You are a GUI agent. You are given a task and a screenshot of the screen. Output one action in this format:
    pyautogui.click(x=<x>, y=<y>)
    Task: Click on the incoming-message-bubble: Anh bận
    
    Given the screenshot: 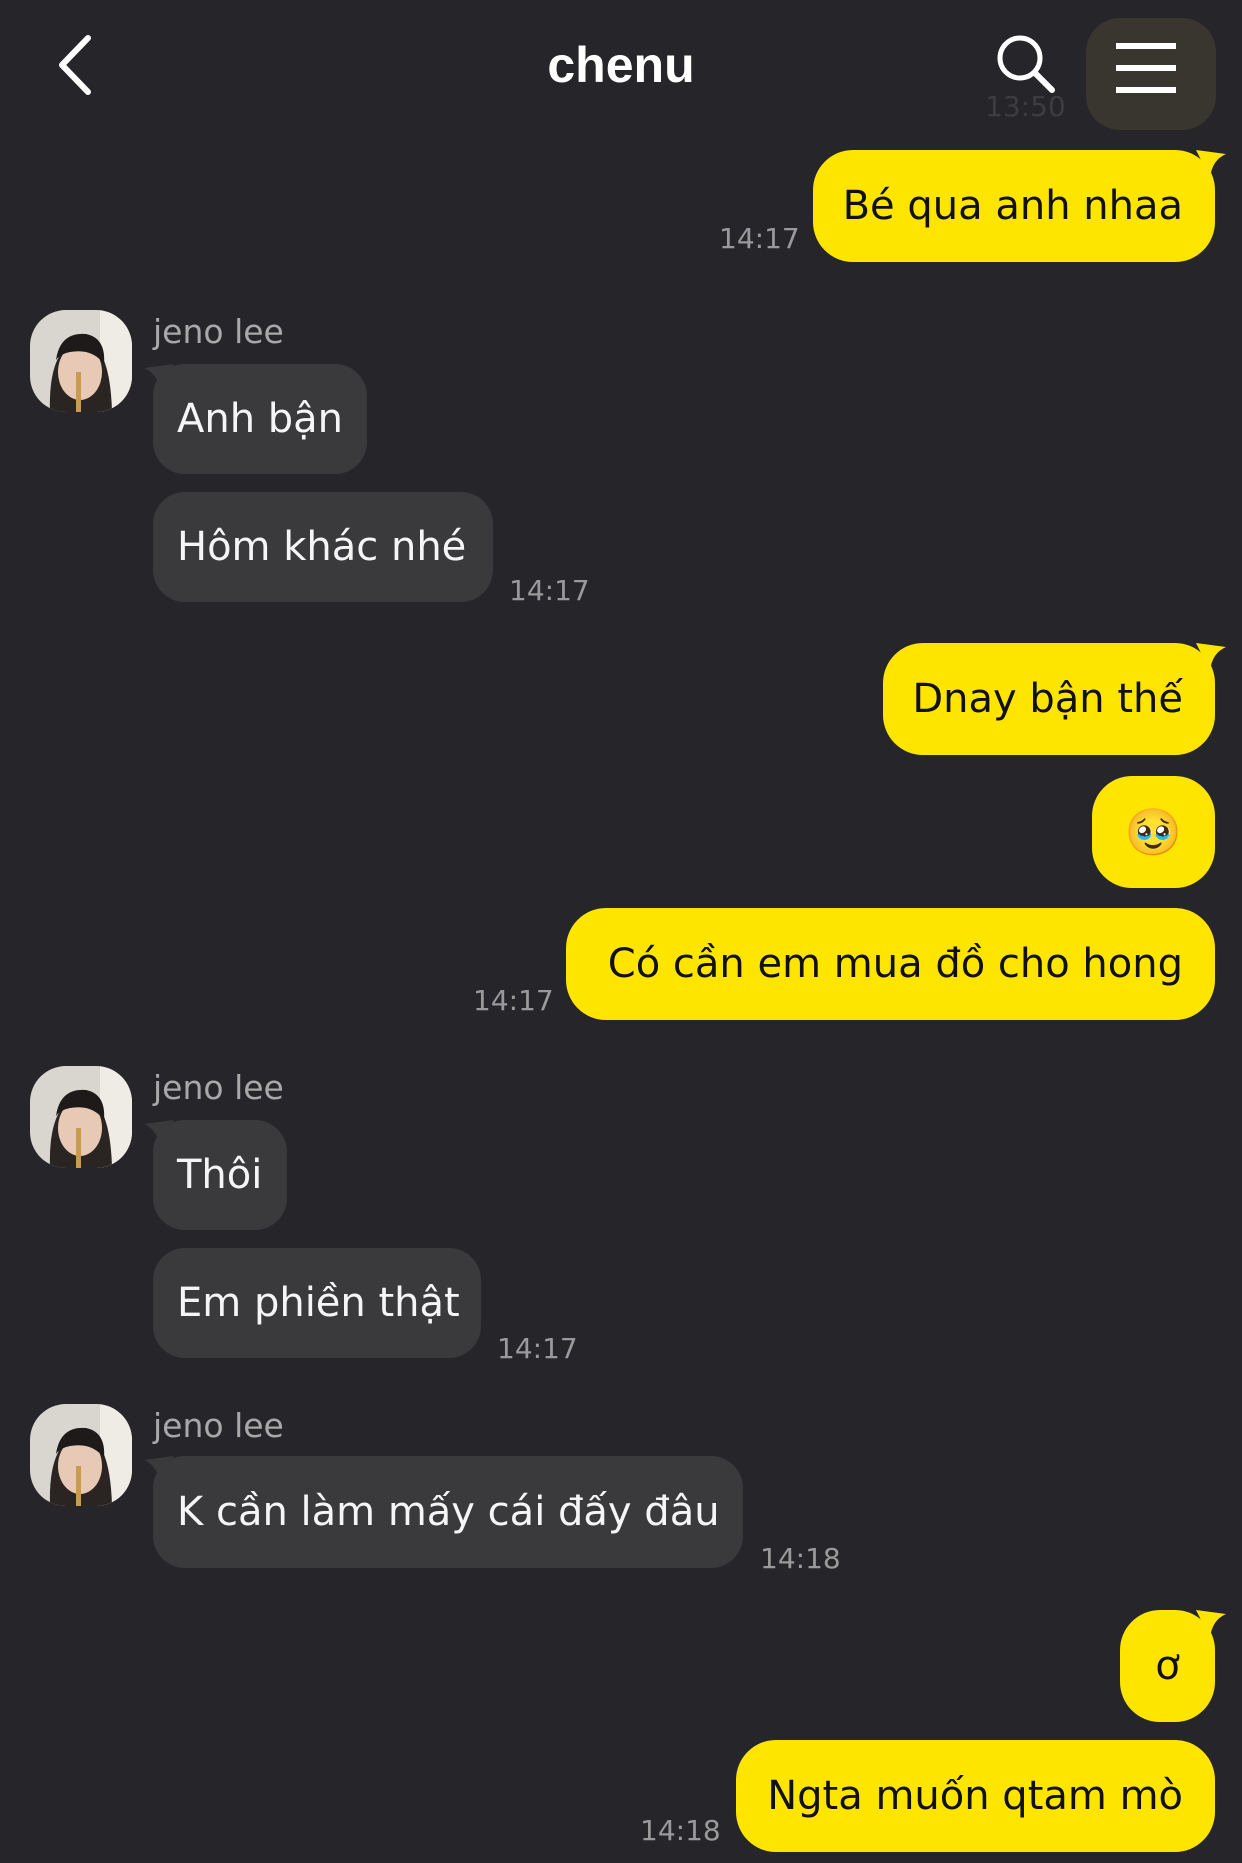 What is the action you would take?
    pyautogui.click(x=260, y=419)
    